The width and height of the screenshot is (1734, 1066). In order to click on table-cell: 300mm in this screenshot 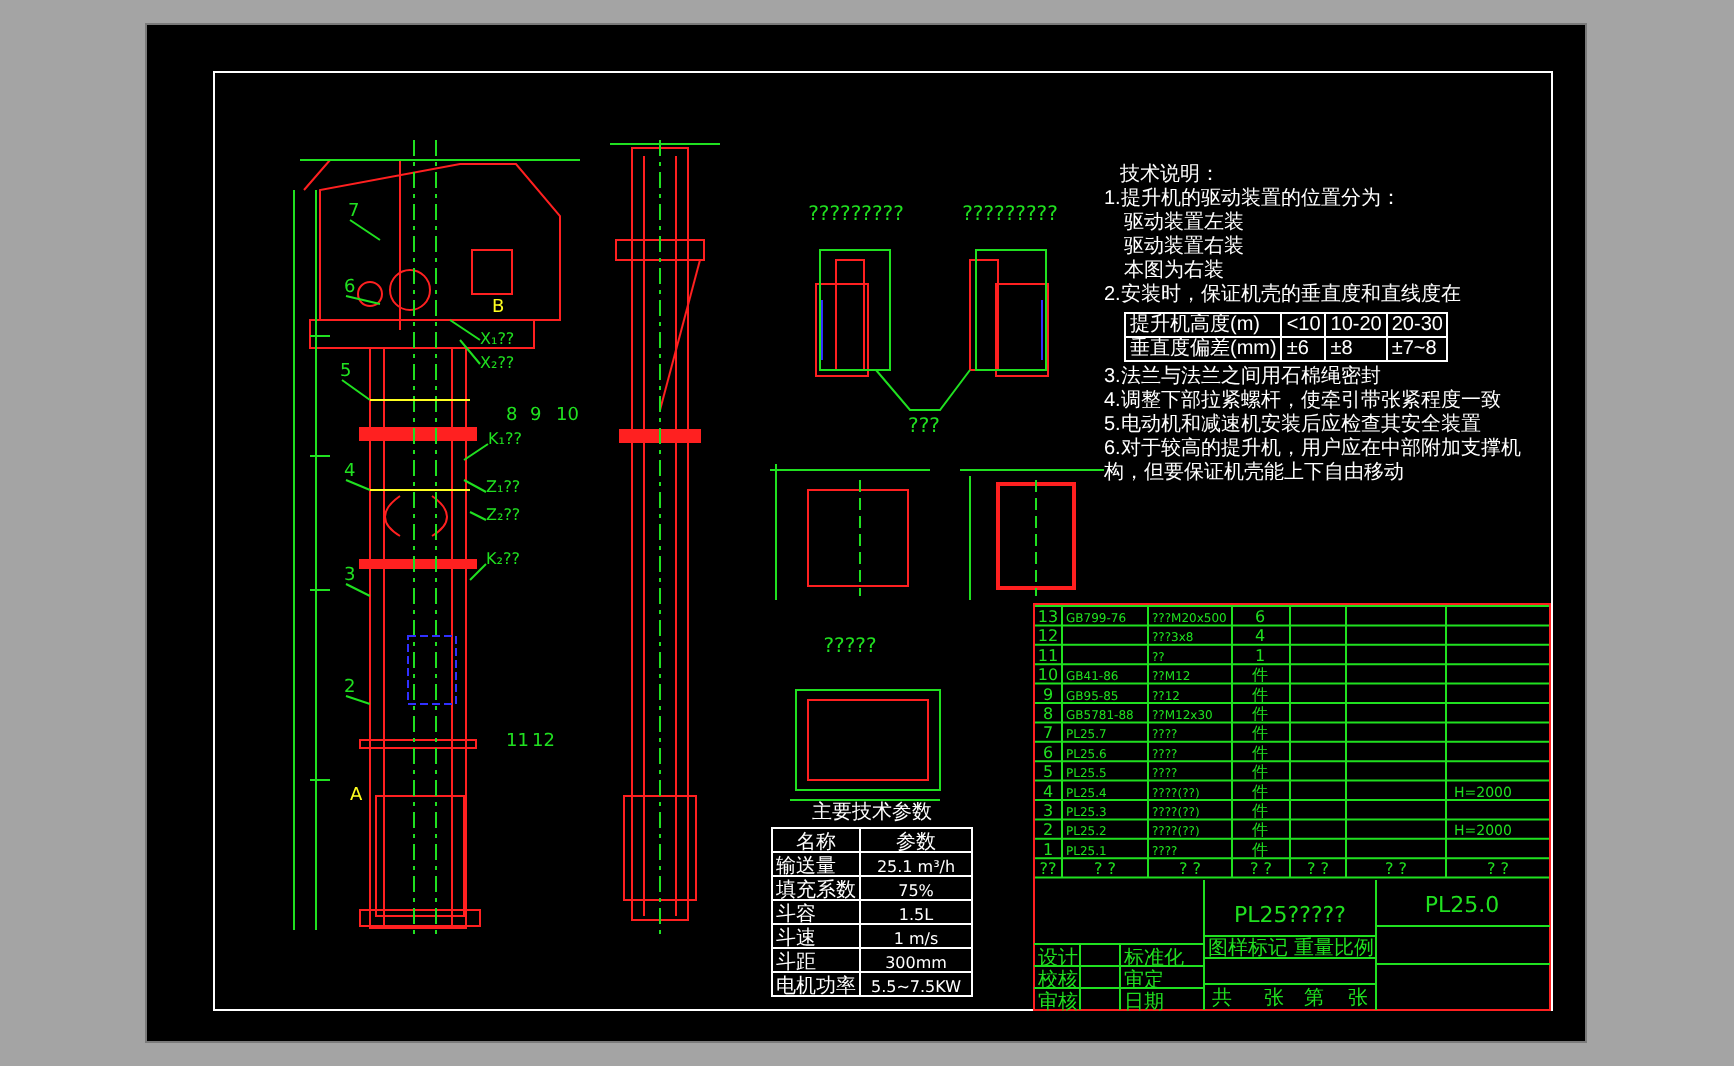, I will do `click(916, 963)`.